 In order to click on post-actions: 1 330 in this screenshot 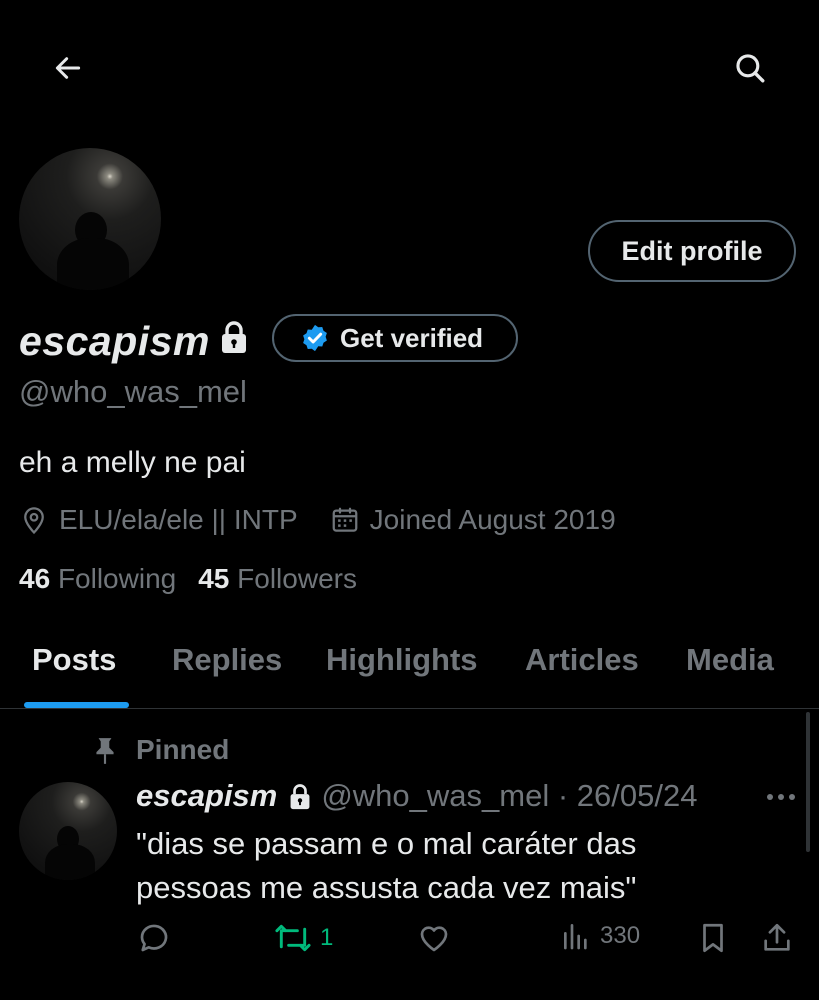, I will do `click(468, 943)`.